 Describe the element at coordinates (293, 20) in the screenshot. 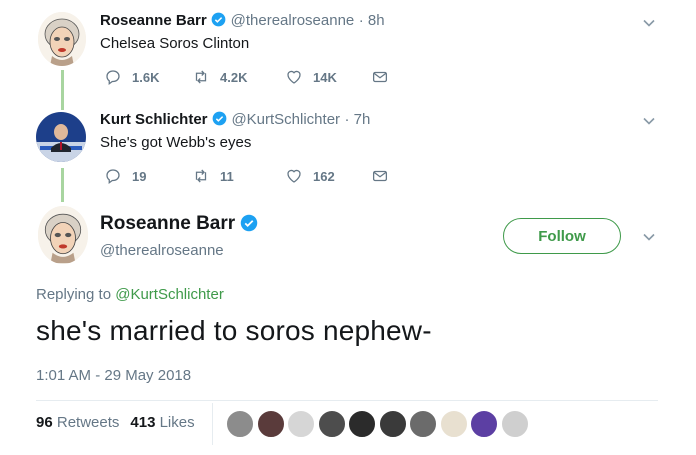

I see `tweet1-handle: @therealroseanne` at that location.